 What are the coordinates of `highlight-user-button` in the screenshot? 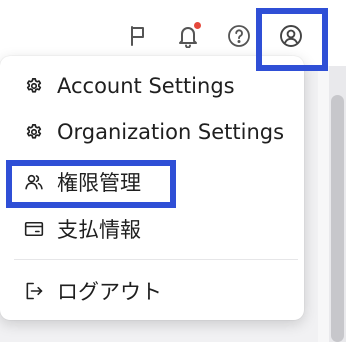 It's located at (292, 39).